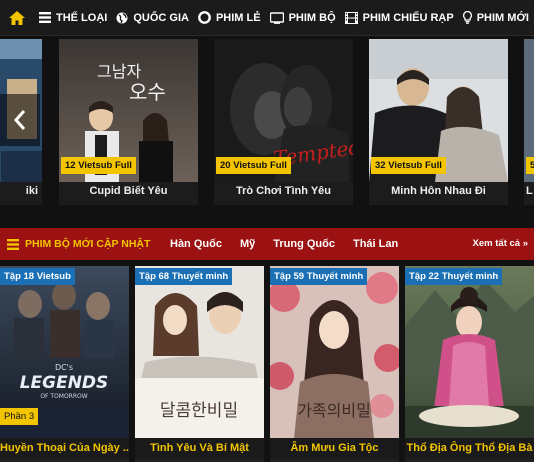  I want to click on nav-genre: THỂ LOẠI, so click(72, 18).